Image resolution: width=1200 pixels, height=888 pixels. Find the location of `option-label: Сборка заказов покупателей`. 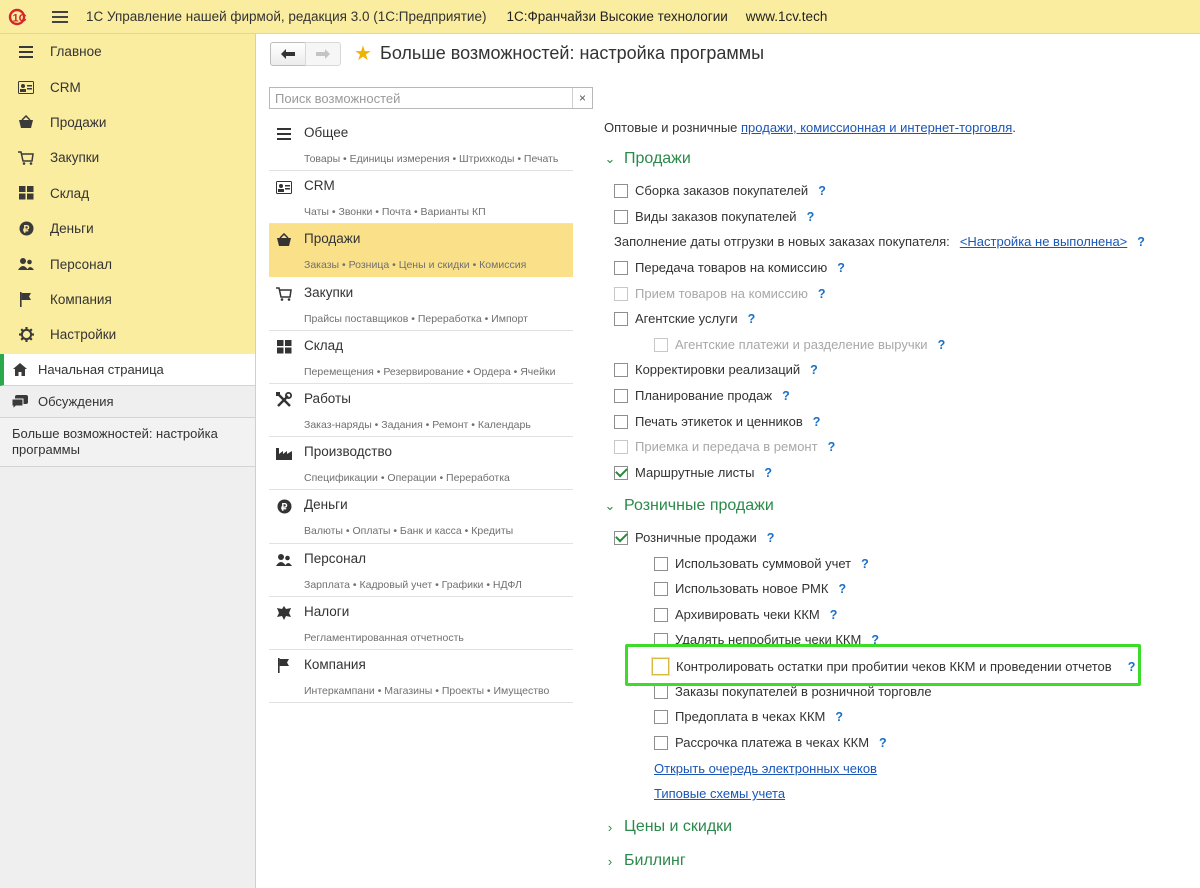

option-label: Сборка заказов покупателей is located at coordinates (722, 190).